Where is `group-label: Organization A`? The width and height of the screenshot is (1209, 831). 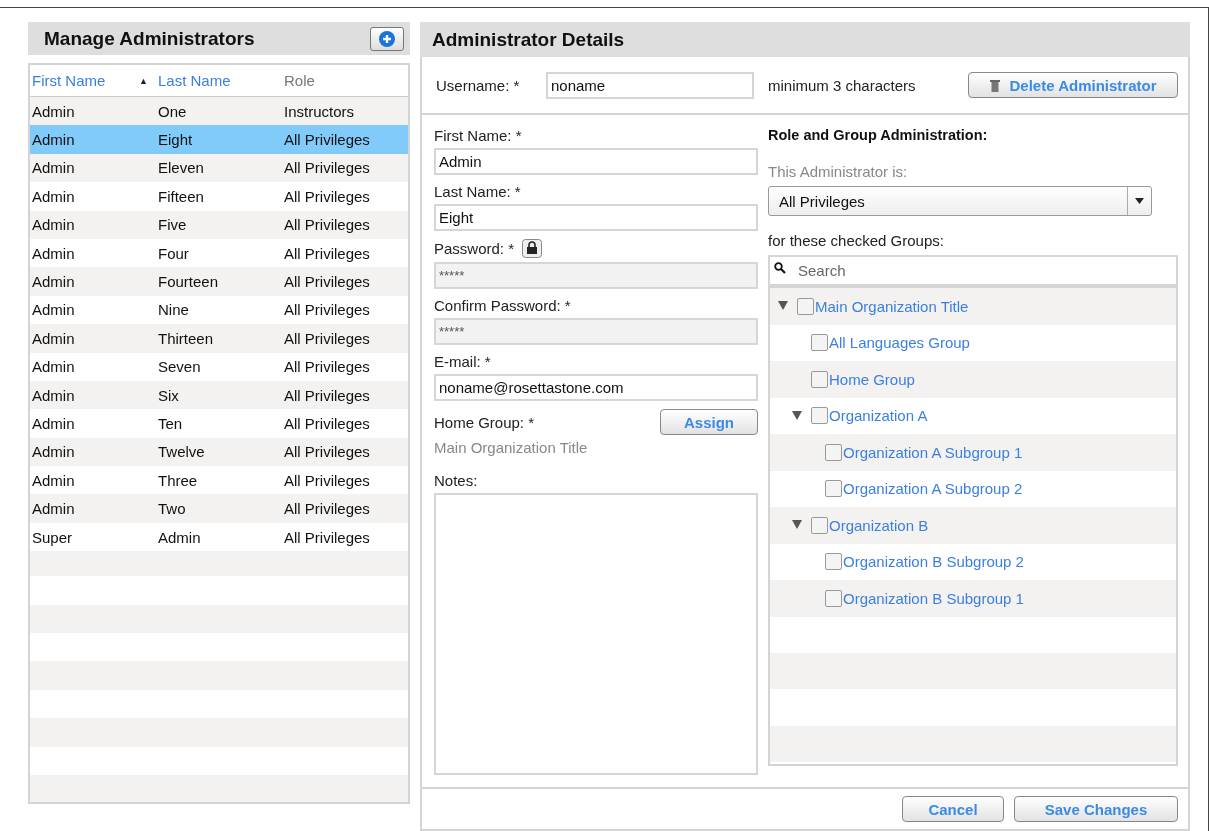
group-label: Organization A is located at coordinates (878, 416).